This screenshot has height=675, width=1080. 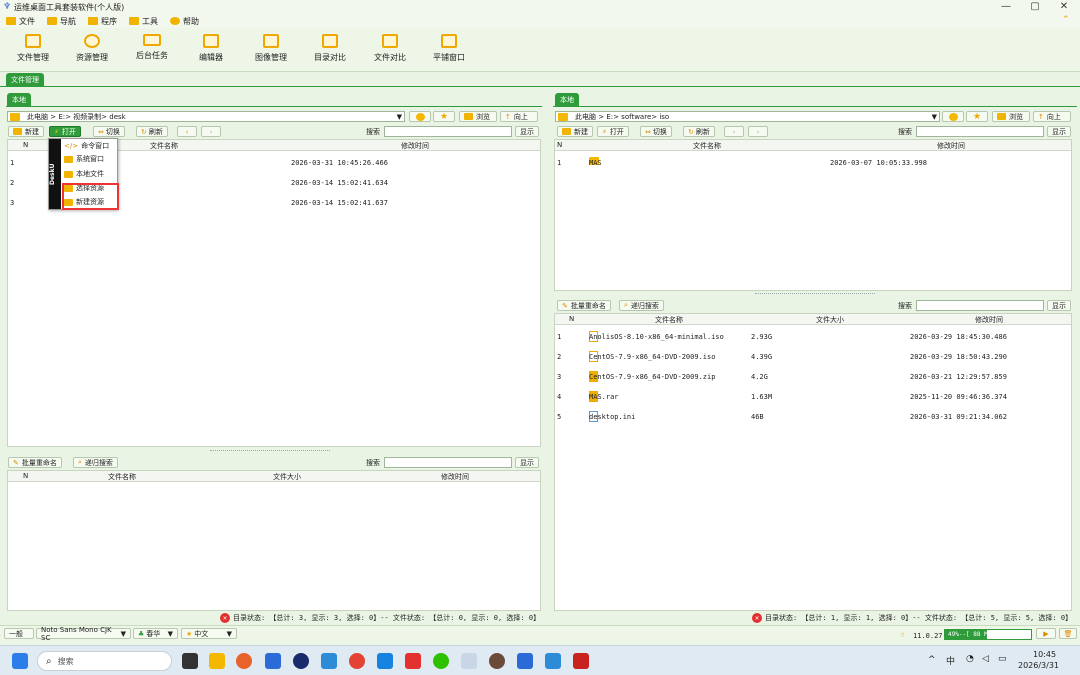 I want to click on left-new-button: 新建, so click(x=26, y=131).